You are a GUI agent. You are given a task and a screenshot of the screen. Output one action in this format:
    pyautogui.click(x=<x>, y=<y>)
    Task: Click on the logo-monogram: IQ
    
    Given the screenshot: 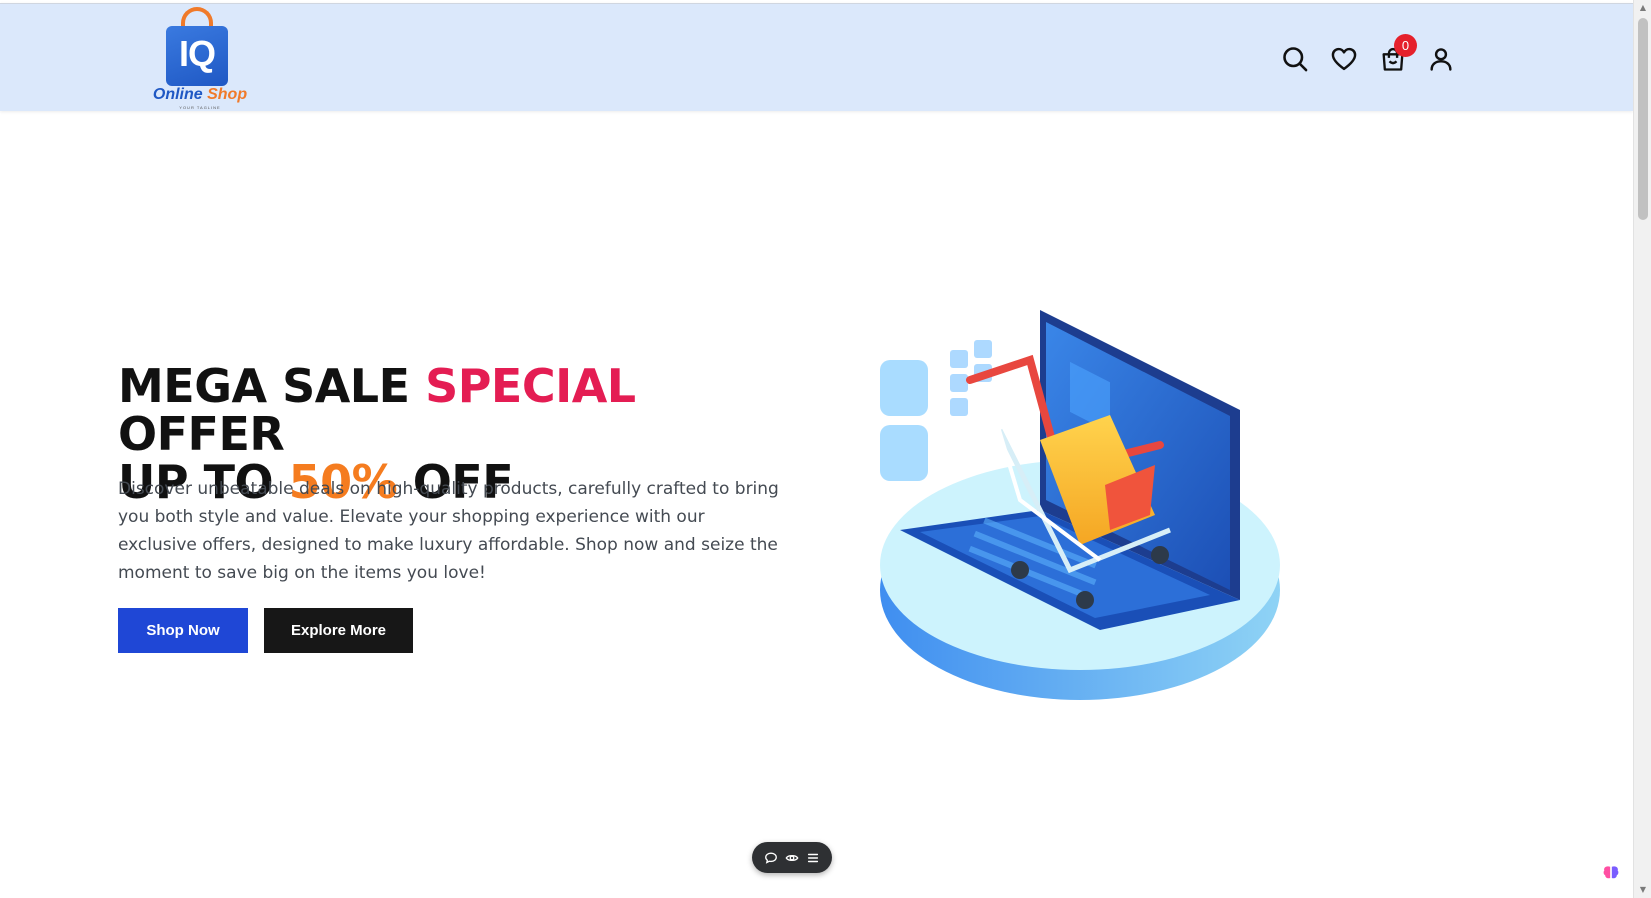 What is the action you would take?
    pyautogui.click(x=197, y=53)
    